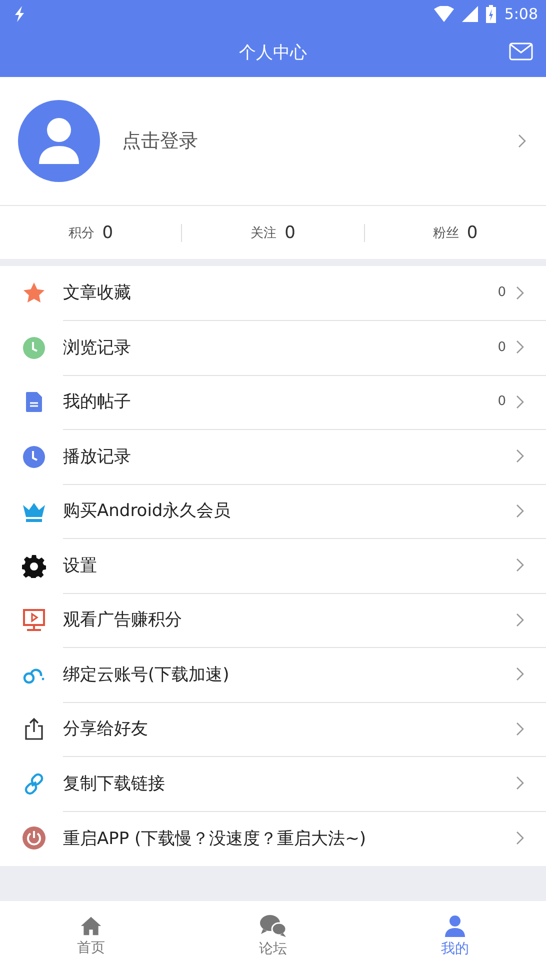  What do you see at coordinates (34, 620) in the screenshot?
I see `screen-play-icon` at bounding box center [34, 620].